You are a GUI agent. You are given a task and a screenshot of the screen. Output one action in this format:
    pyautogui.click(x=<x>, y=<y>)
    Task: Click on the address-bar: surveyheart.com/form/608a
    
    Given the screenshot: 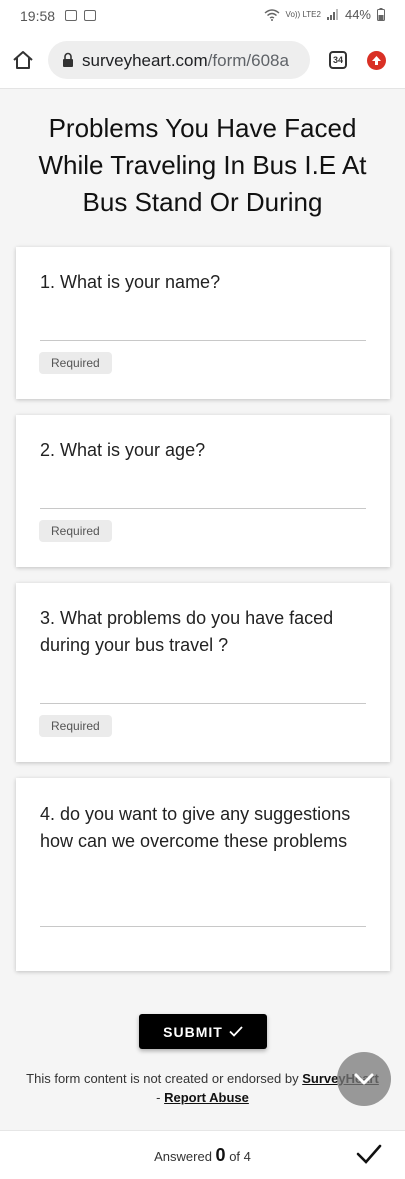 What is the action you would take?
    pyautogui.click(x=179, y=60)
    